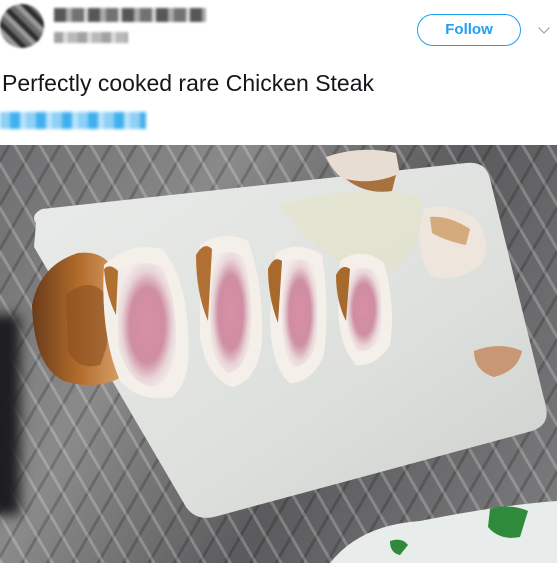 Image resolution: width=557 pixels, height=563 pixels. Describe the element at coordinates (188, 83) in the screenshot. I see `tweet-text: Perfectly cooked rare Chicken Steak` at that location.